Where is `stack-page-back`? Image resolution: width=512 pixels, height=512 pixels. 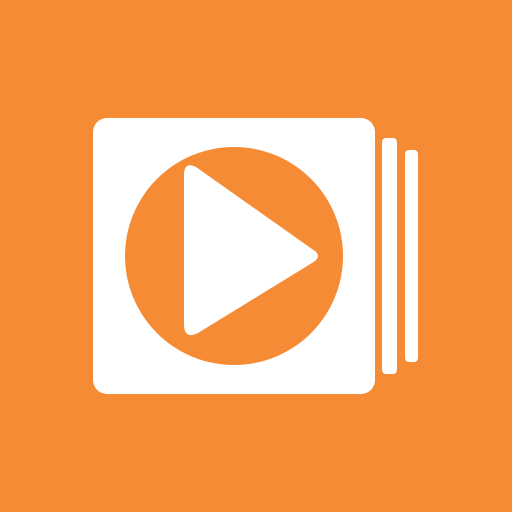
stack-page-back is located at coordinates (411, 256).